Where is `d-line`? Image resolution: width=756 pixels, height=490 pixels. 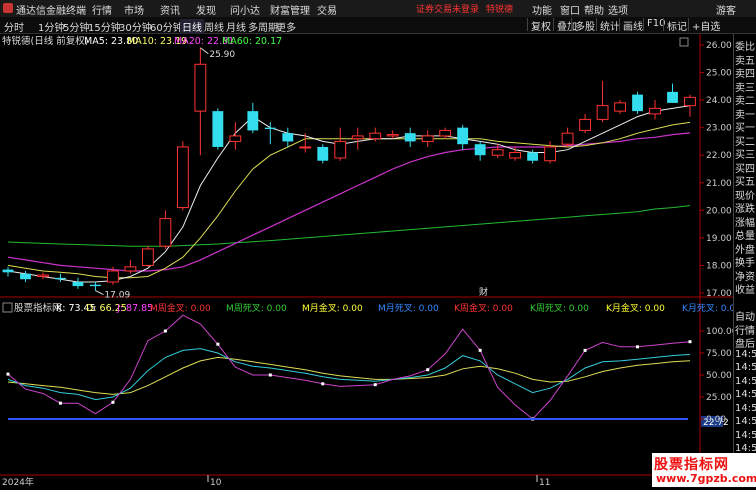
d-line is located at coordinates (349, 375).